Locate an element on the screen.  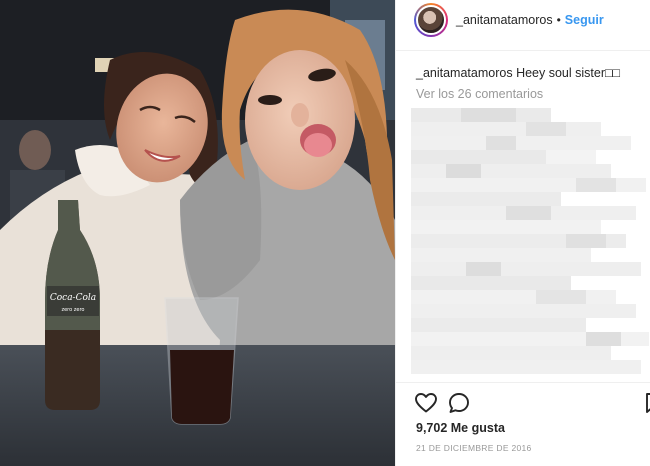
header-divider is located at coordinates (523, 50).